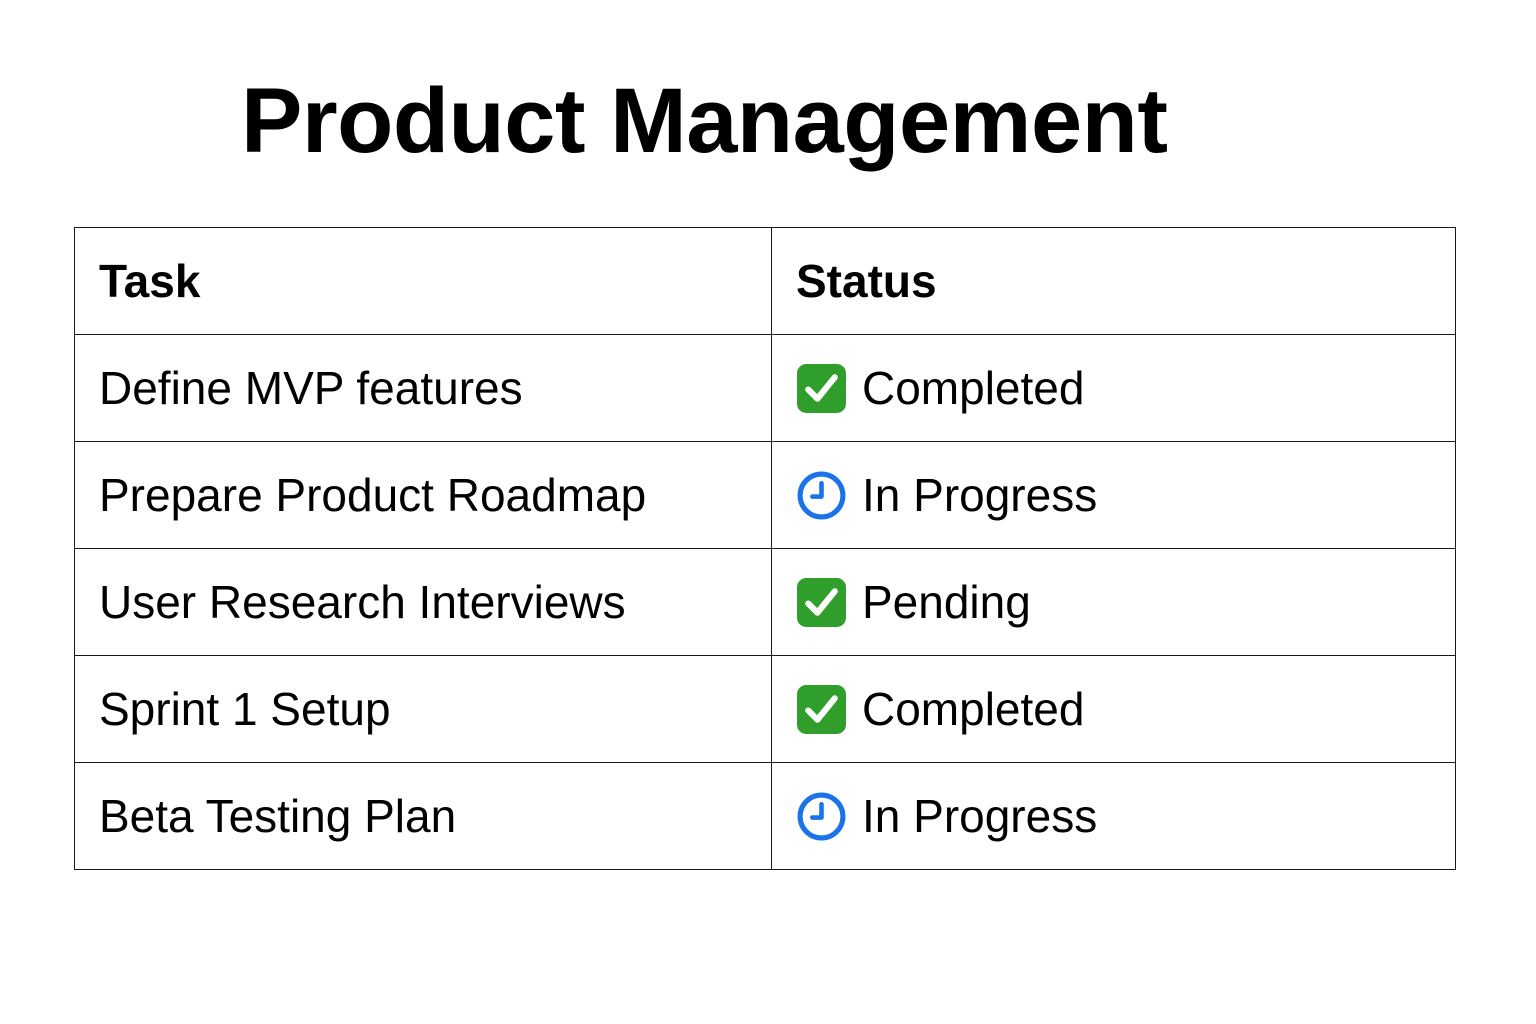 This screenshot has height=1024, width=1536. Describe the element at coordinates (423, 602) in the screenshot. I see `task-cell: User Research Interviews` at that location.